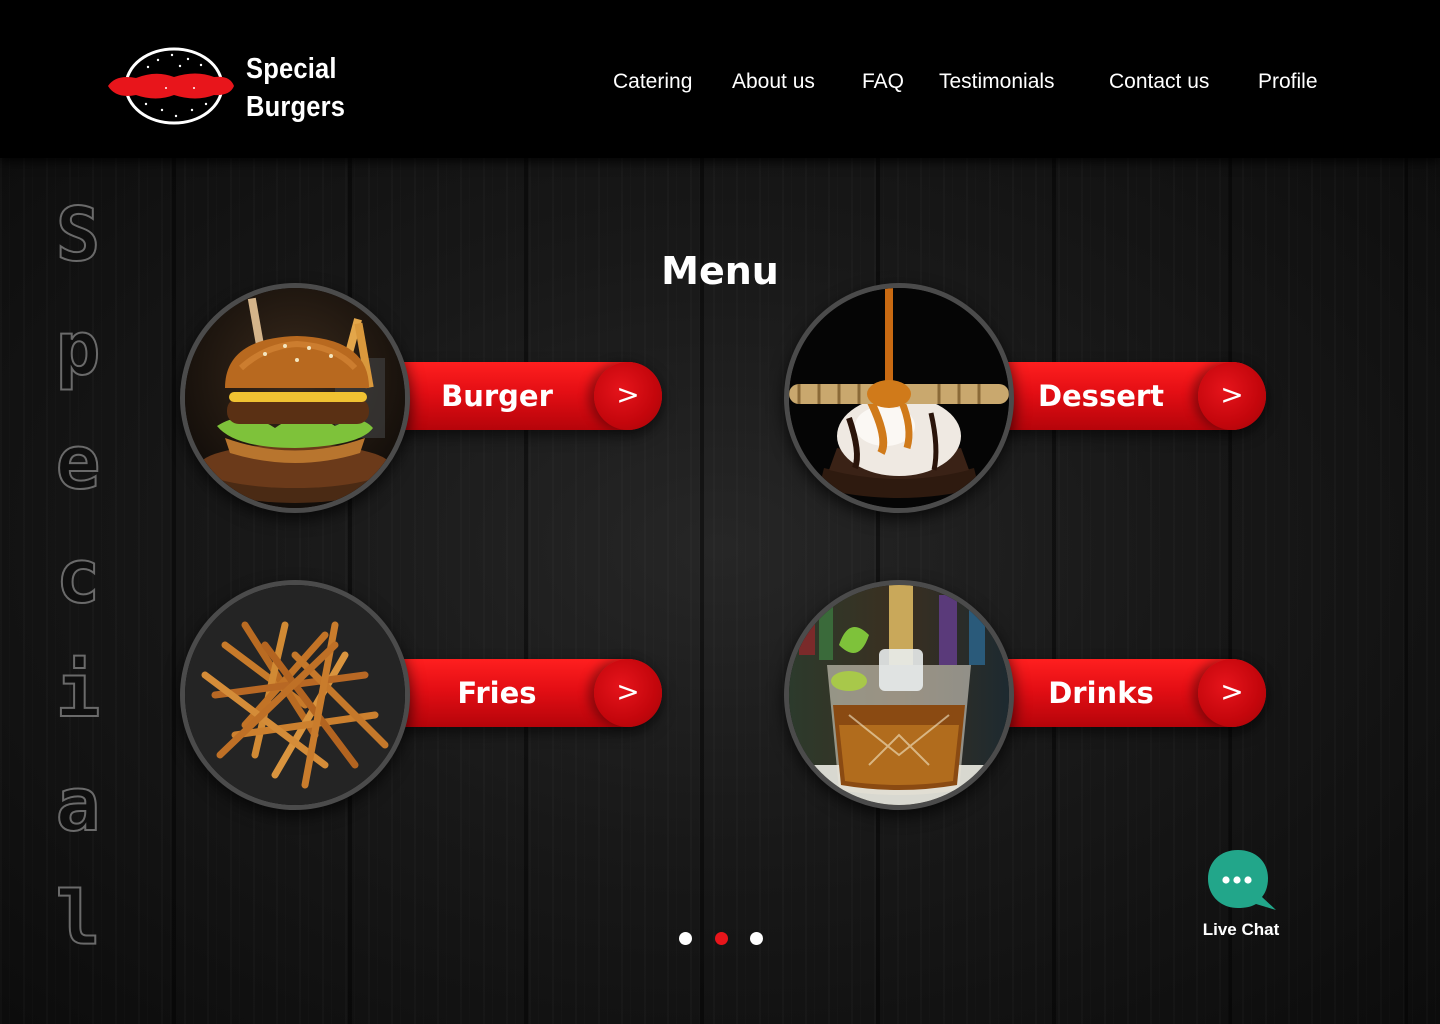 The height and width of the screenshot is (1024, 1440). I want to click on fries-photo-icon, so click(295, 695).